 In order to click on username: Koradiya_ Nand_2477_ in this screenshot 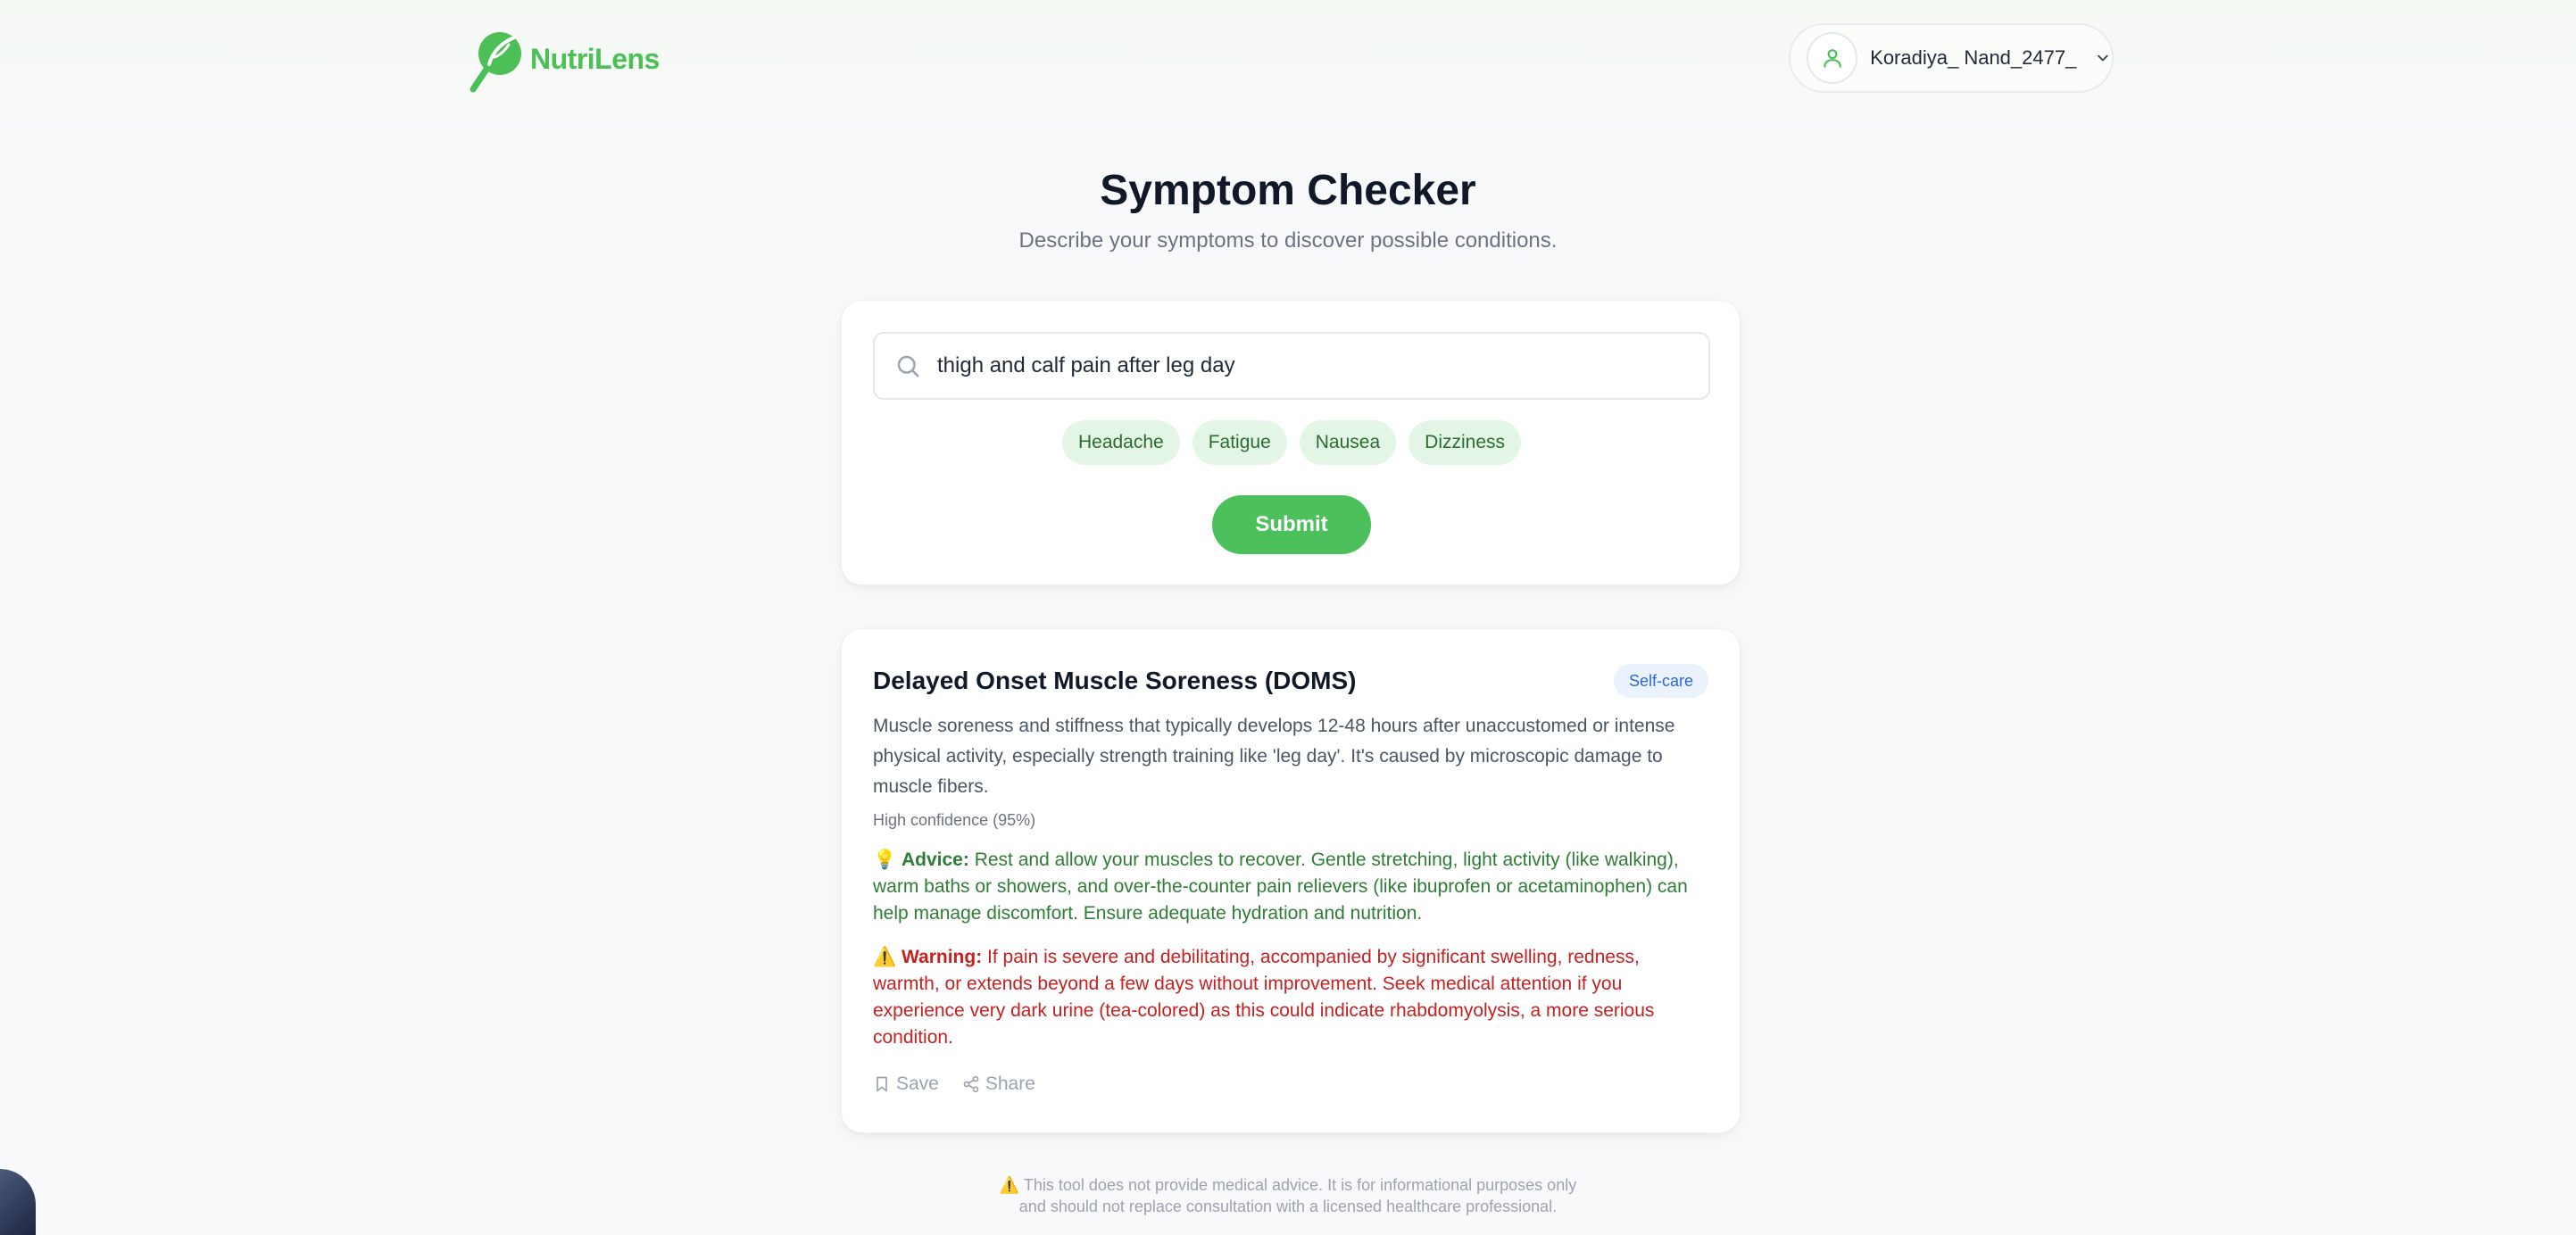, I will do `click(1974, 58)`.